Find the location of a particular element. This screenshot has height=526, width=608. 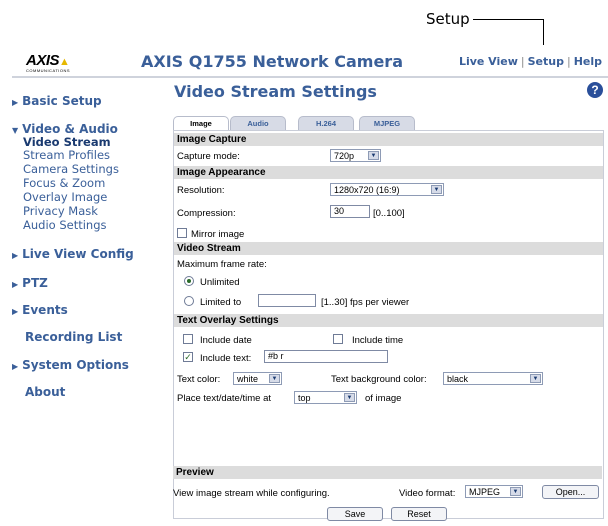

place-label: Place text/date/time at is located at coordinates (224, 398).